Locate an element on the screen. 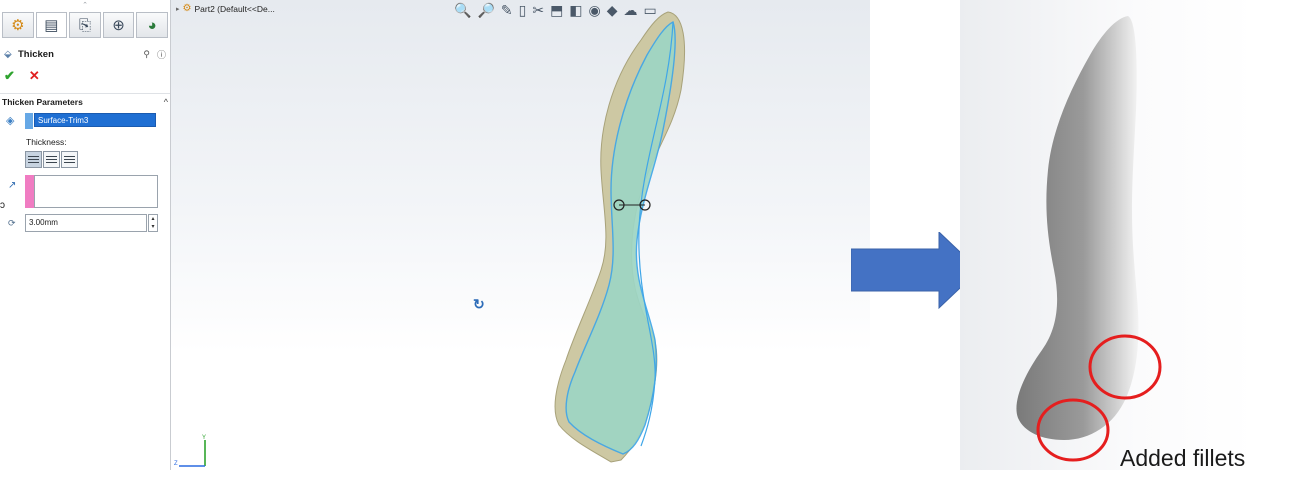 The image size is (1293, 493). display-manager-icon: ◕ is located at coordinates (152, 25).